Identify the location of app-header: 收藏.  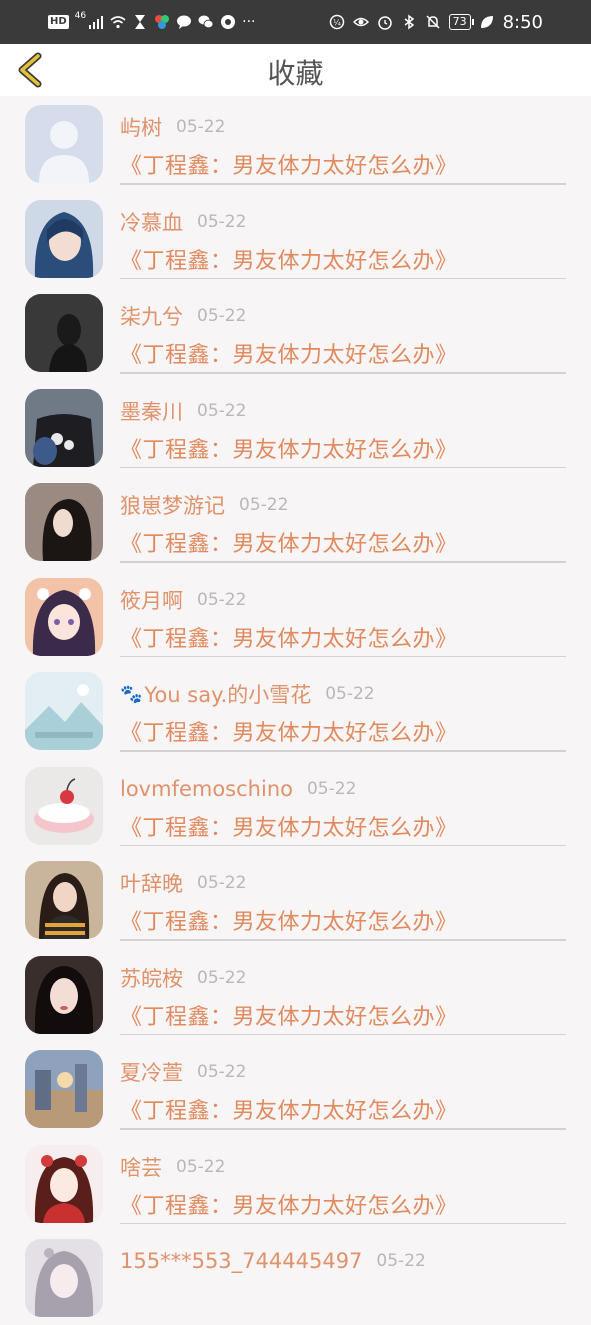
(295, 70).